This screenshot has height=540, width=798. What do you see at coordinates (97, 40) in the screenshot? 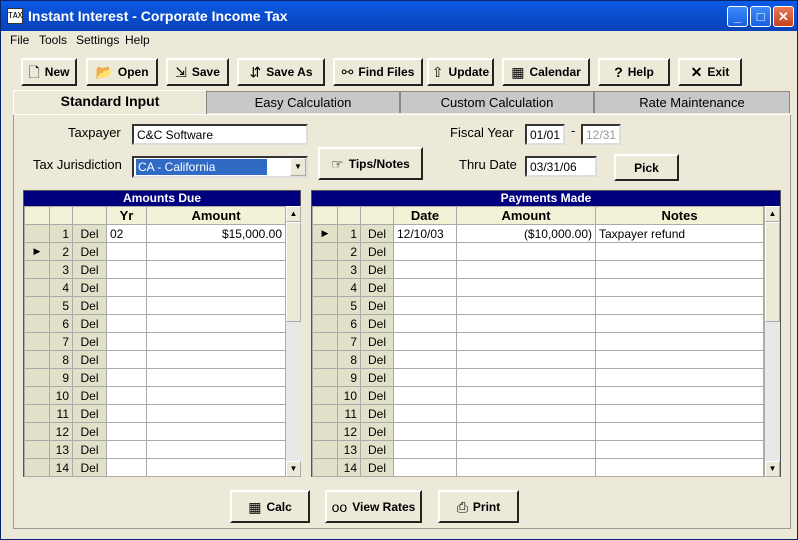
I see `menu-settings: Settings` at bounding box center [97, 40].